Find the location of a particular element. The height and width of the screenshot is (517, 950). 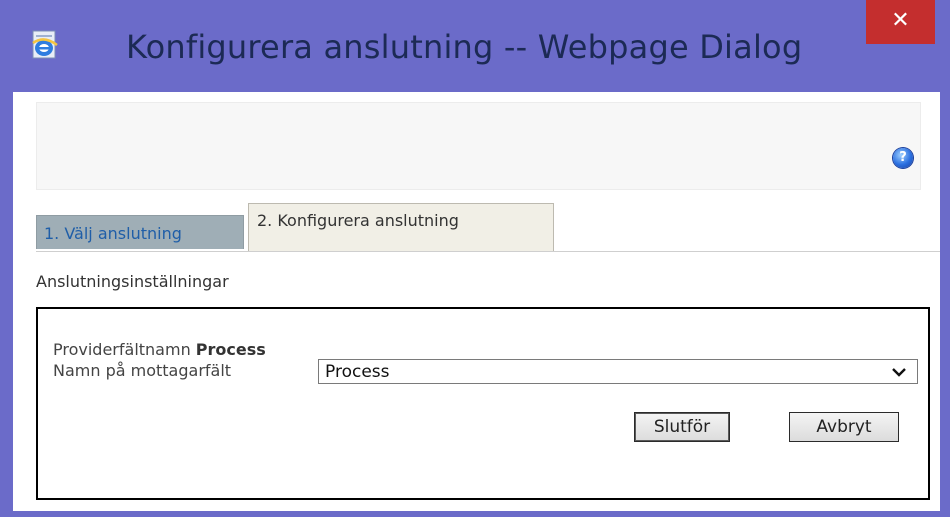

consumer-field-label: Namn på mottagarfält is located at coordinates (142, 370).